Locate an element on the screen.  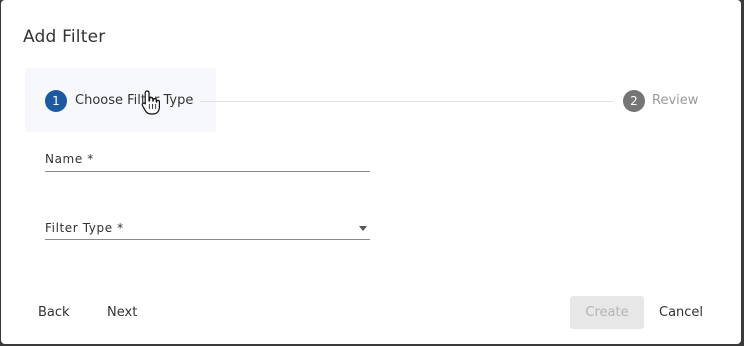
name-field: Name * is located at coordinates (207, 161).